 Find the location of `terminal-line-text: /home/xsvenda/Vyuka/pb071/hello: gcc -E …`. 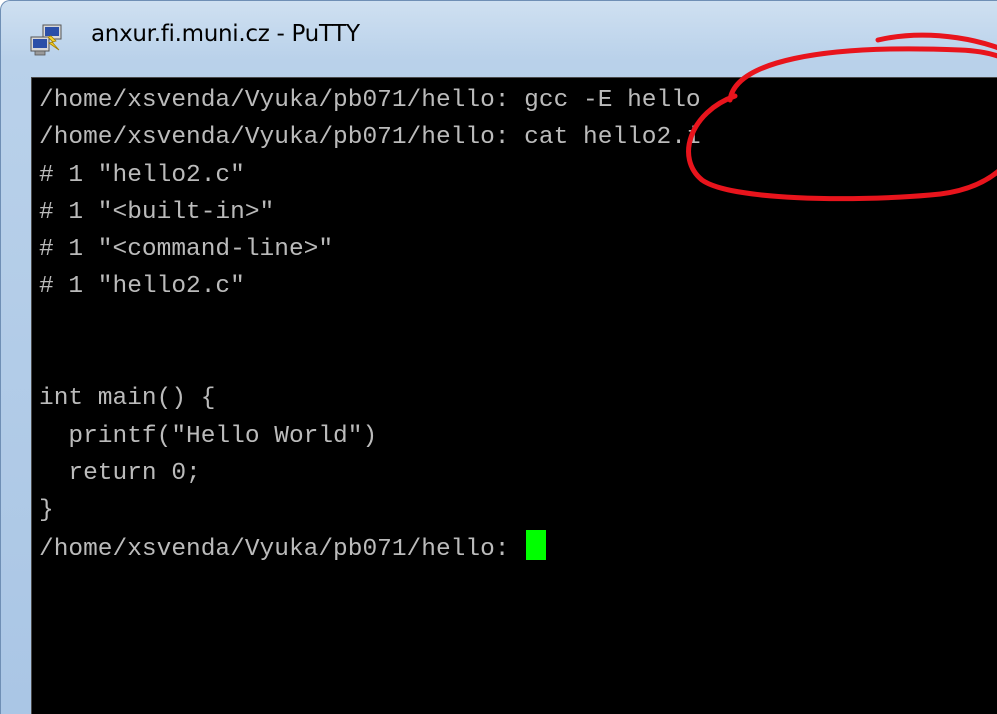

terminal-line-text: /home/xsvenda/Vyuka/pb071/hello: gcc -E … is located at coordinates (370, 100).